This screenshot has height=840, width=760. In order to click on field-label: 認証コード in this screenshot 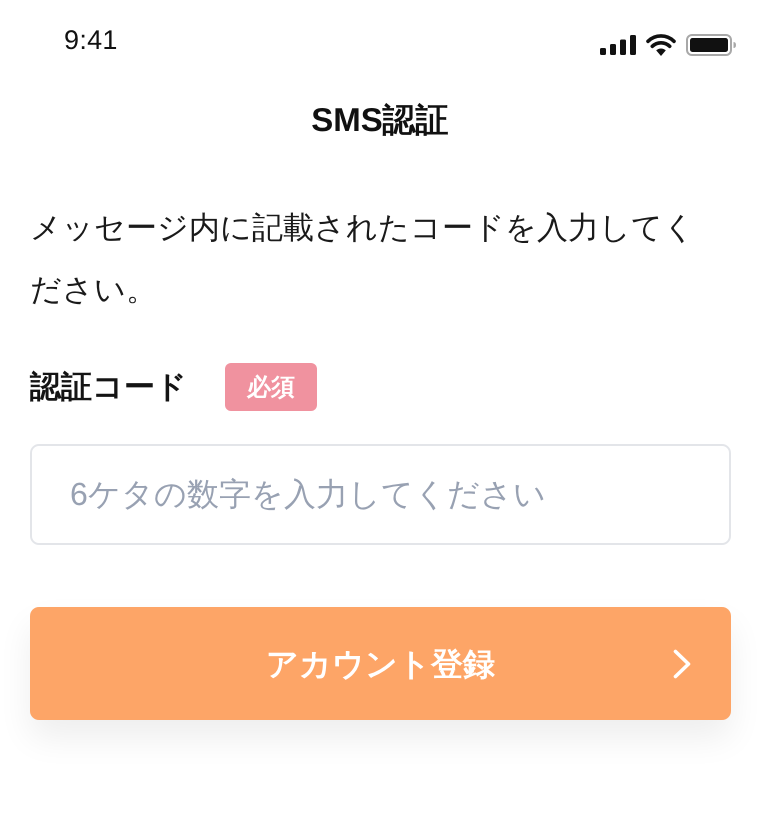, I will do `click(108, 387)`.